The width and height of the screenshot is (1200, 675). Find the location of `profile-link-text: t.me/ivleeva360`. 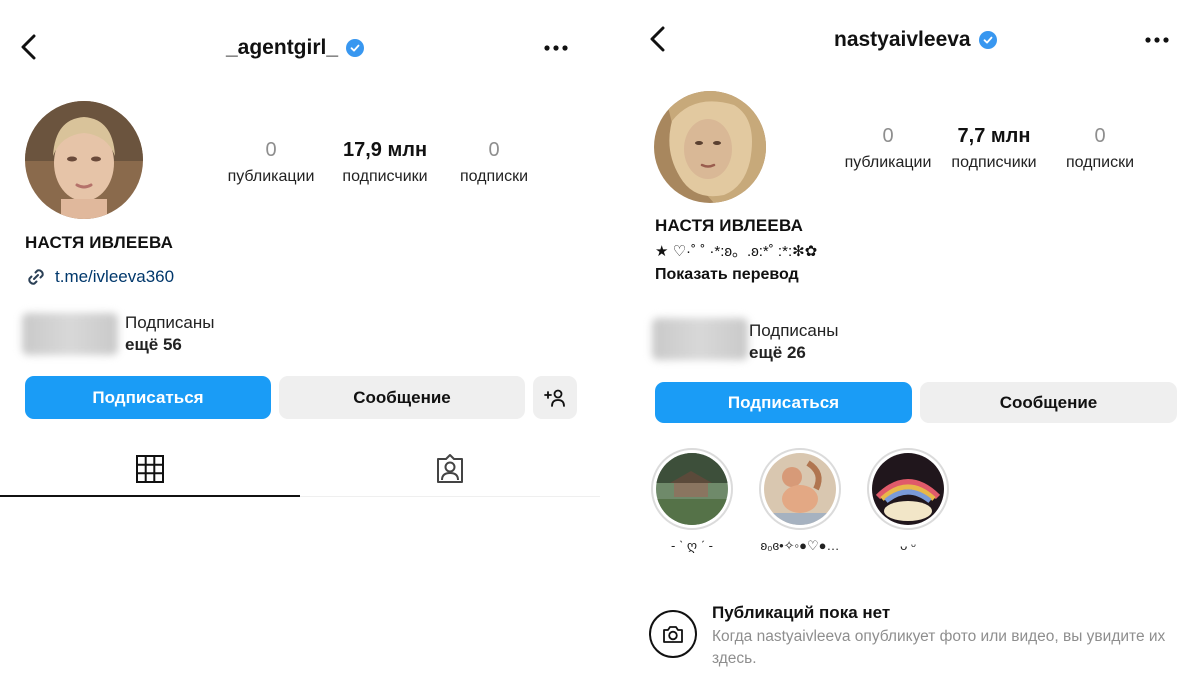

profile-link-text: t.me/ivleeva360 is located at coordinates (115, 276).